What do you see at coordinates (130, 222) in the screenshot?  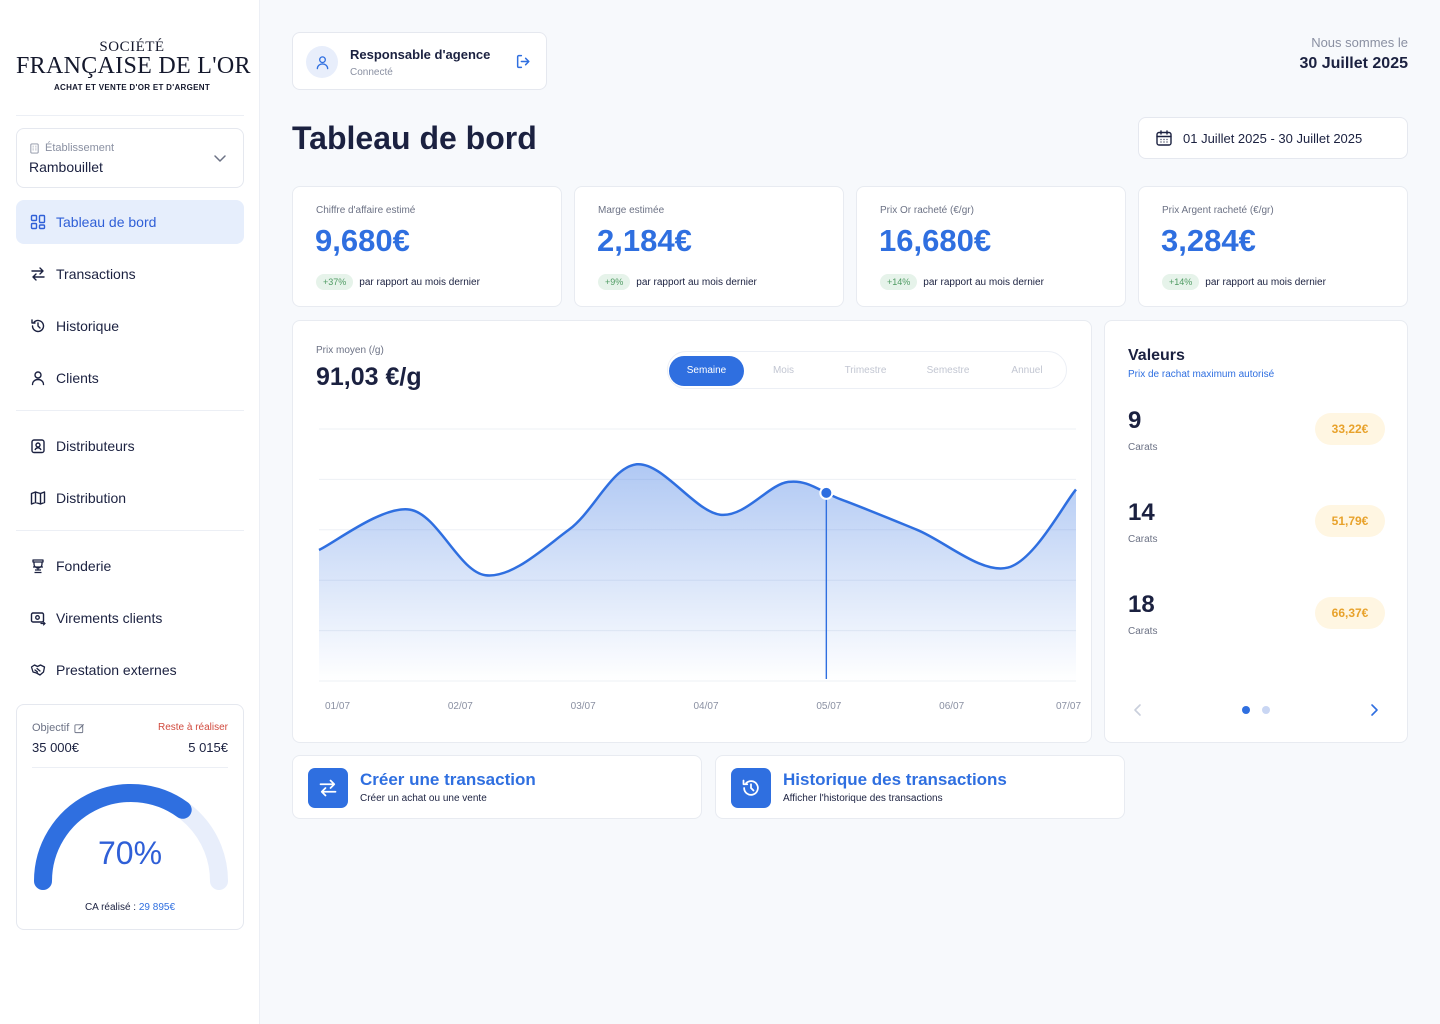 I see `nav-item-tableau-de-bord: Tableau de bord` at bounding box center [130, 222].